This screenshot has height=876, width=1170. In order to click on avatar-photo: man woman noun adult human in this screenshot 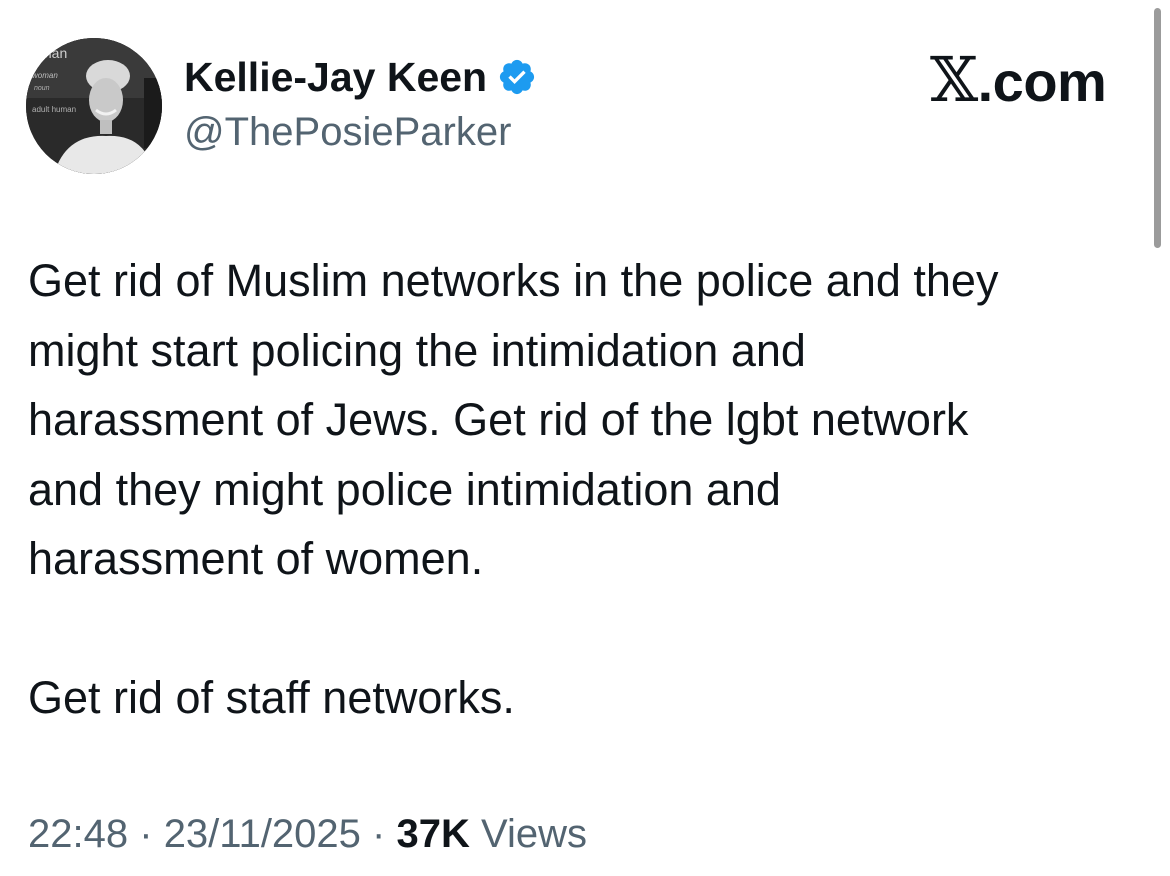, I will do `click(94, 106)`.